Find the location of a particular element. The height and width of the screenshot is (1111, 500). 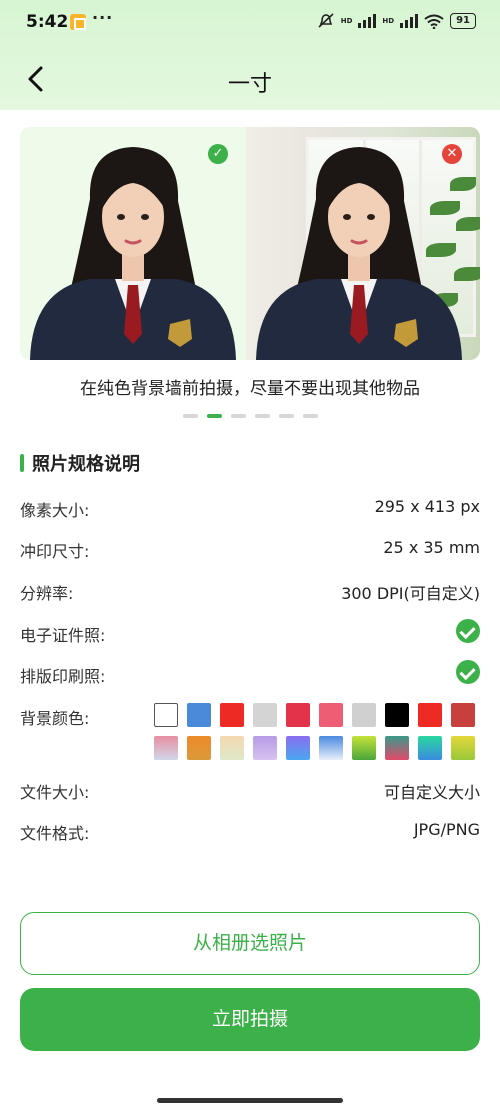

spec-row-layout-print: 排版印刷照: is located at coordinates (250, 675).